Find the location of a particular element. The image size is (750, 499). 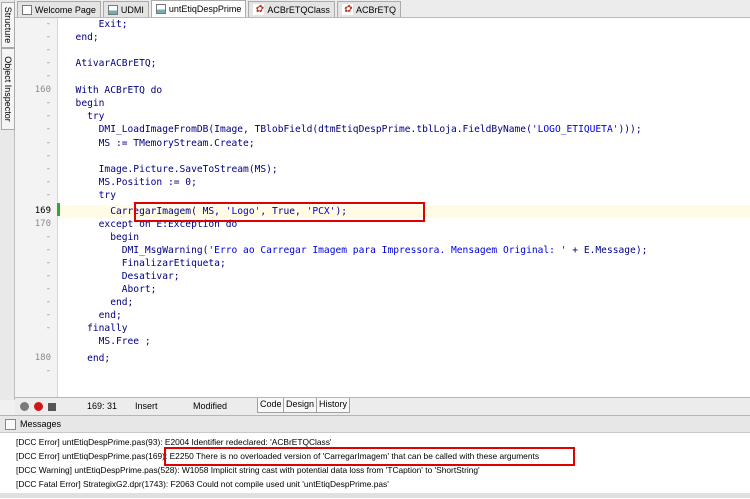

cursor-position: 169: 31 is located at coordinates (102, 406).